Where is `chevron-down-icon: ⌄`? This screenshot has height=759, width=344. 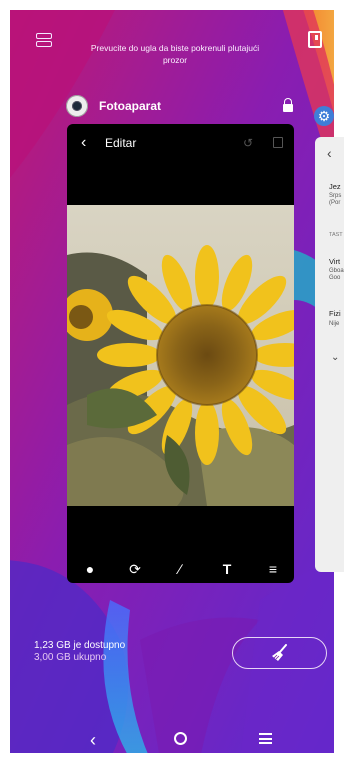 chevron-down-icon: ⌄ is located at coordinates (335, 357).